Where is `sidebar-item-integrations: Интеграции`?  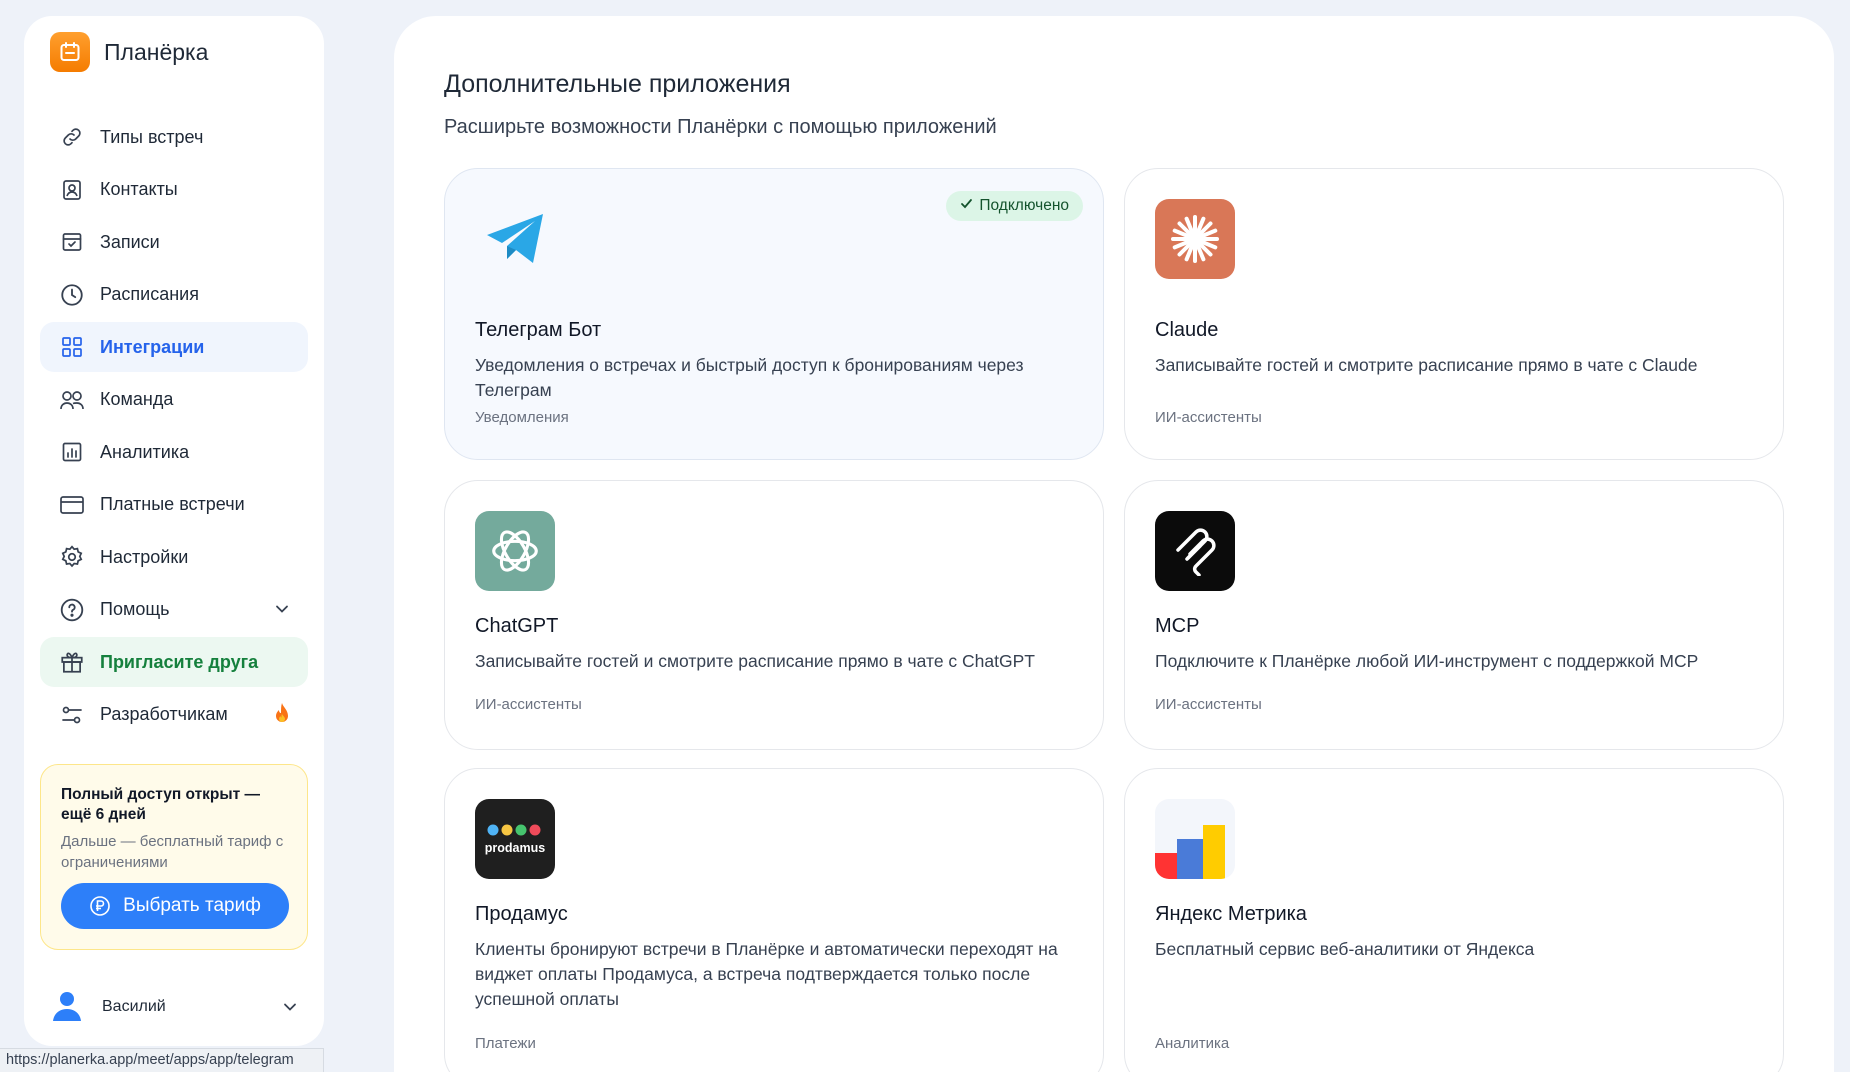
sidebar-item-integrations: Интеграции is located at coordinates (174, 347).